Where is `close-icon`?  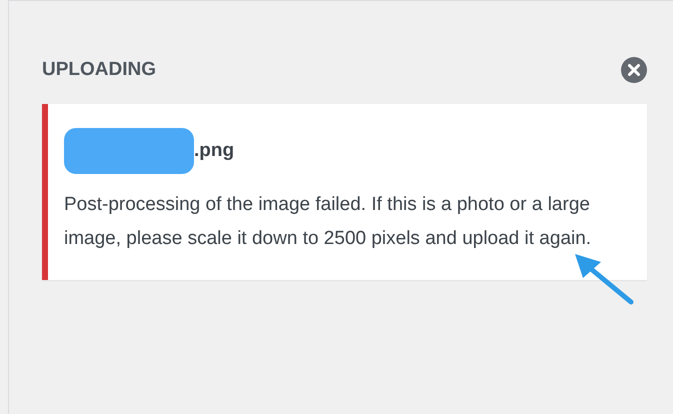 close-icon is located at coordinates (634, 70).